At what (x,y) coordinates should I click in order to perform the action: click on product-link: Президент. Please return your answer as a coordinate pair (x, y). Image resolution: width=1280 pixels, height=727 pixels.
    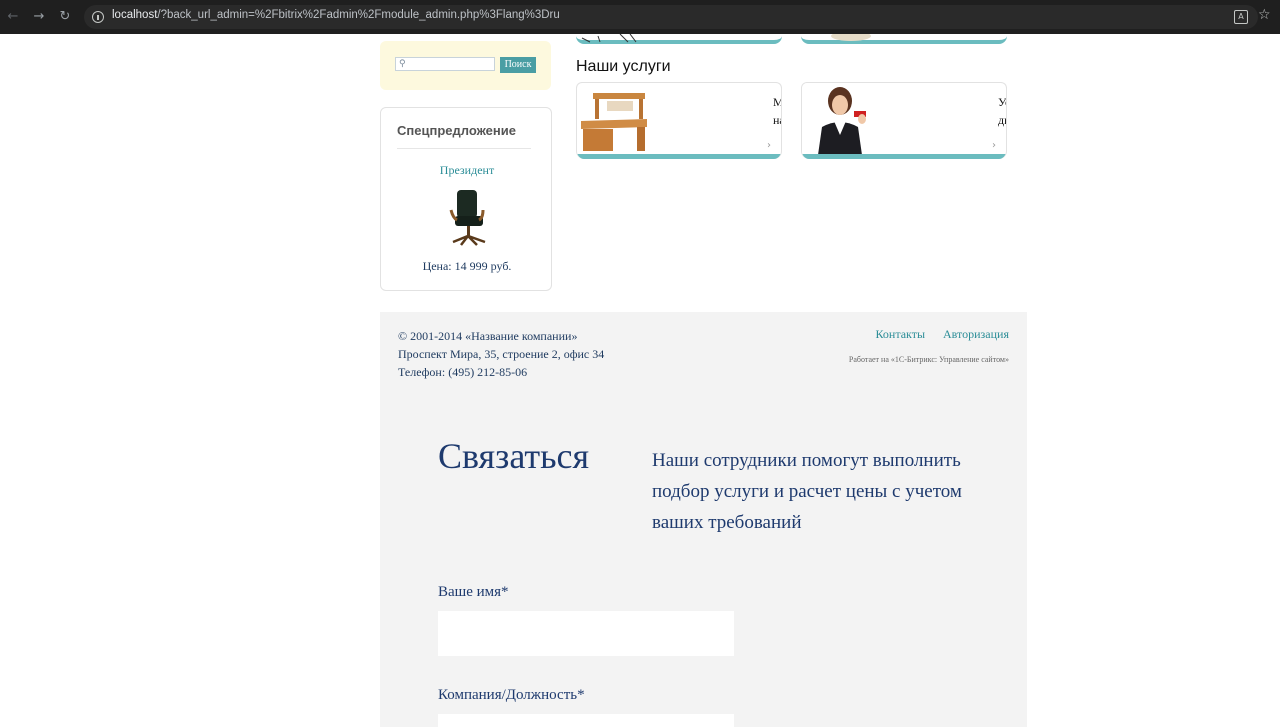
    Looking at the image, I should click on (467, 170).